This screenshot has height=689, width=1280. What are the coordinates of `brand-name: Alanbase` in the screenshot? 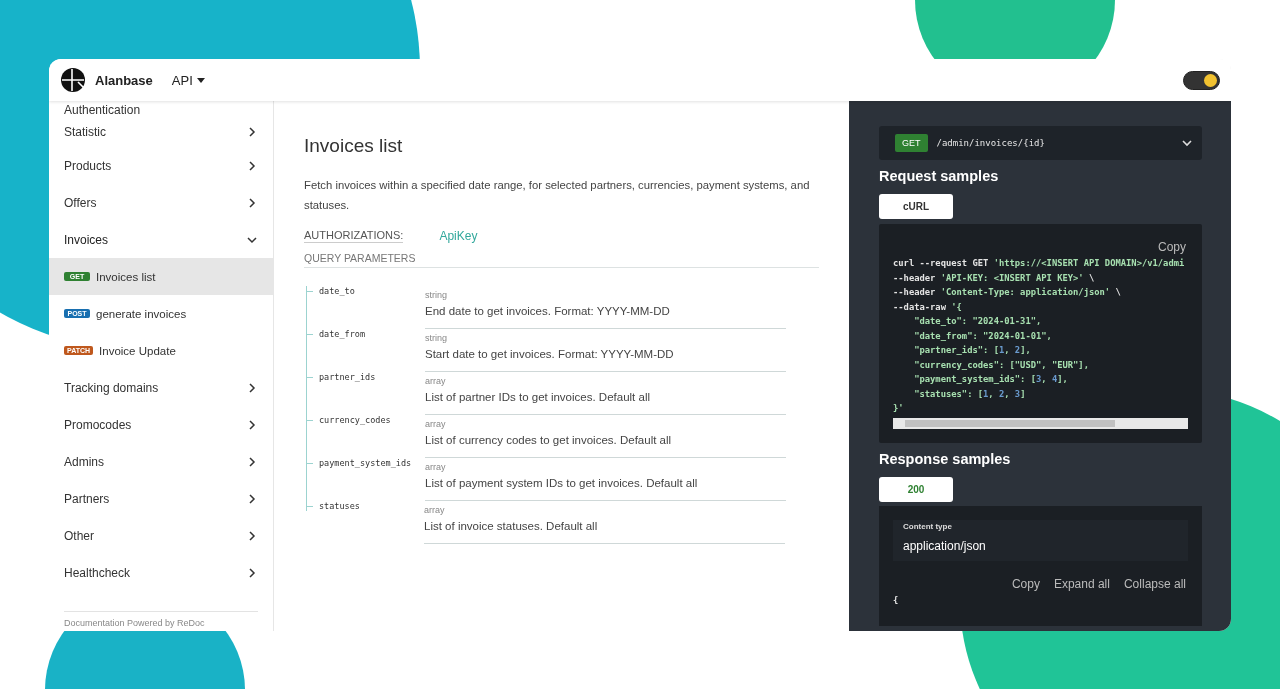 It's located at (124, 80).